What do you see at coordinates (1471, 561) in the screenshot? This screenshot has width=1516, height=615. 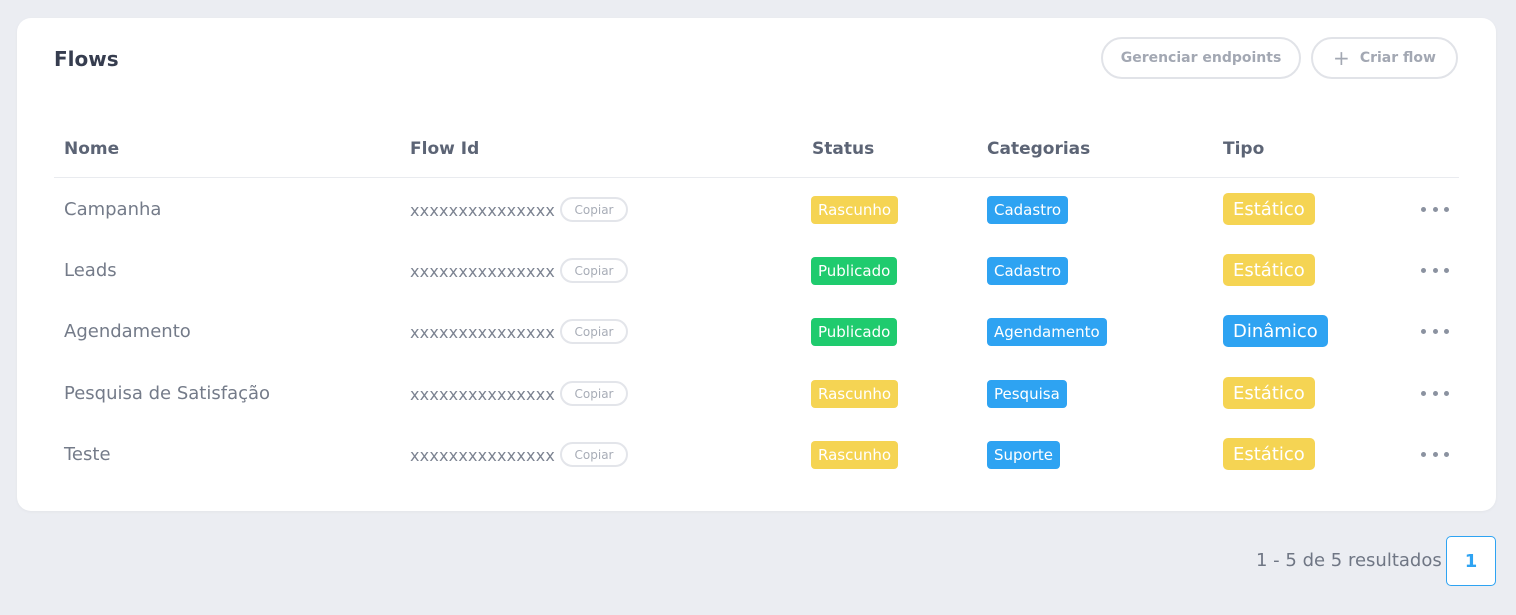 I see `page-button-1: 1` at bounding box center [1471, 561].